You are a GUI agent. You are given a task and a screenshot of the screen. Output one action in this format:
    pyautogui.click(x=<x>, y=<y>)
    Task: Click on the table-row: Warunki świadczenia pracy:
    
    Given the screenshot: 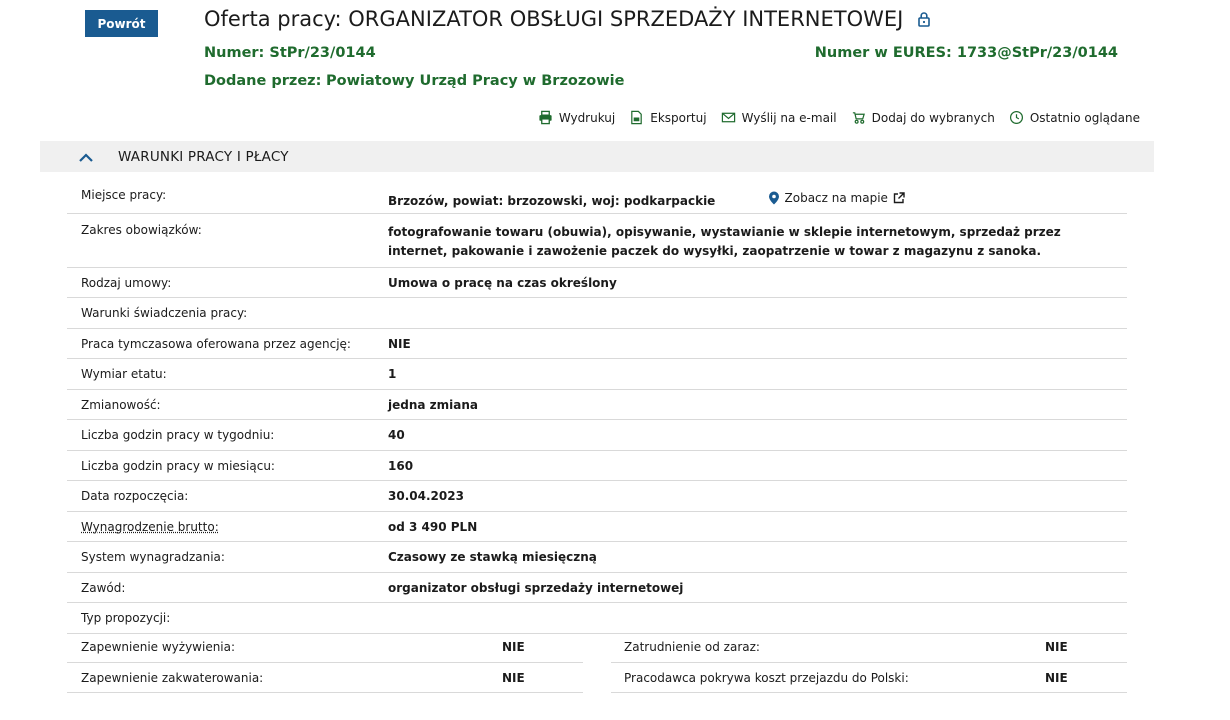 What is the action you would take?
    pyautogui.click(x=597, y=313)
    